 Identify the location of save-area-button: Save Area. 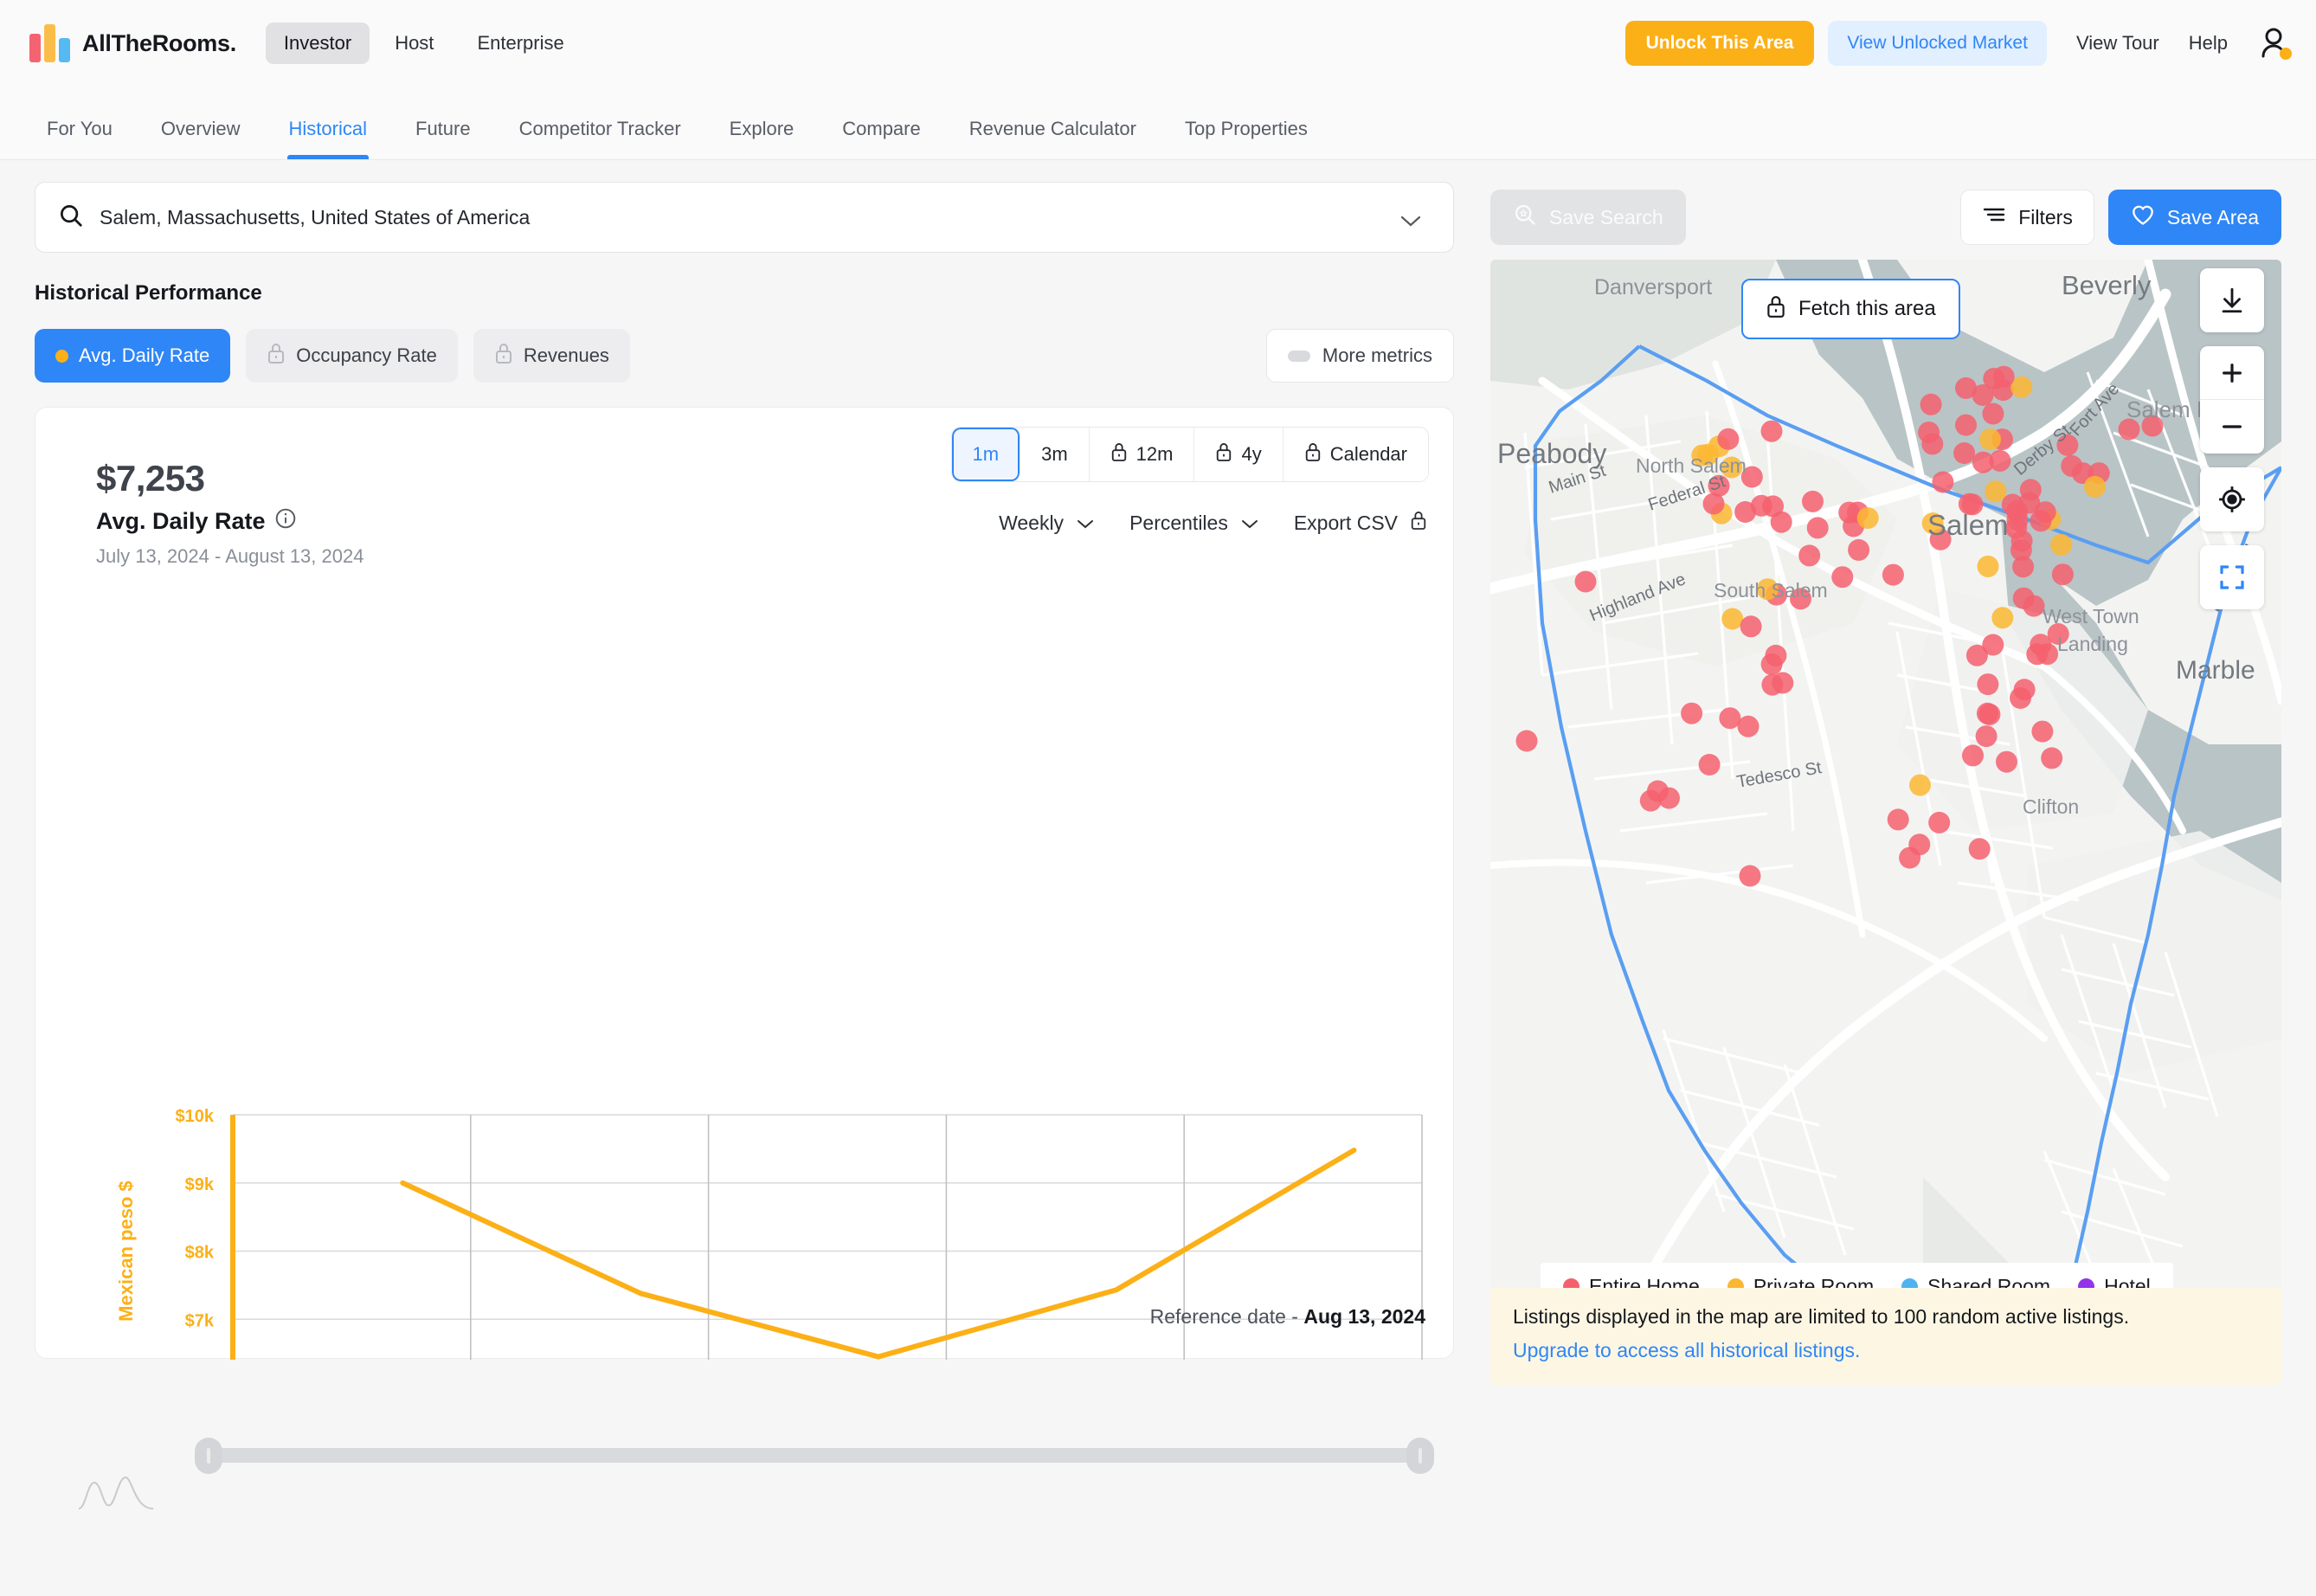
(2194, 217).